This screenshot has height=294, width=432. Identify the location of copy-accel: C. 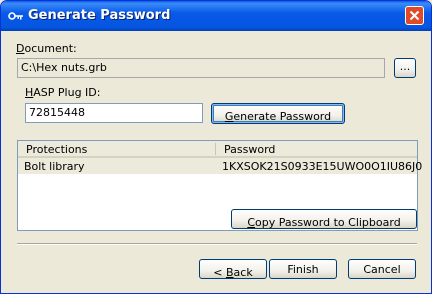
(251, 222).